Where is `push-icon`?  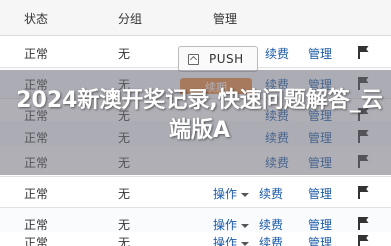
push-icon is located at coordinates (193, 59).